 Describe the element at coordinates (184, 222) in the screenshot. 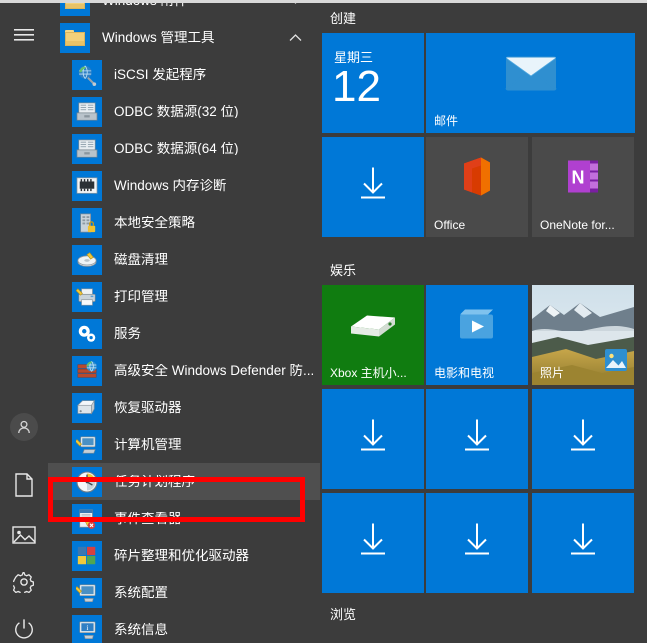

I see `list-item-local-security-policy: 本地安全策略` at that location.